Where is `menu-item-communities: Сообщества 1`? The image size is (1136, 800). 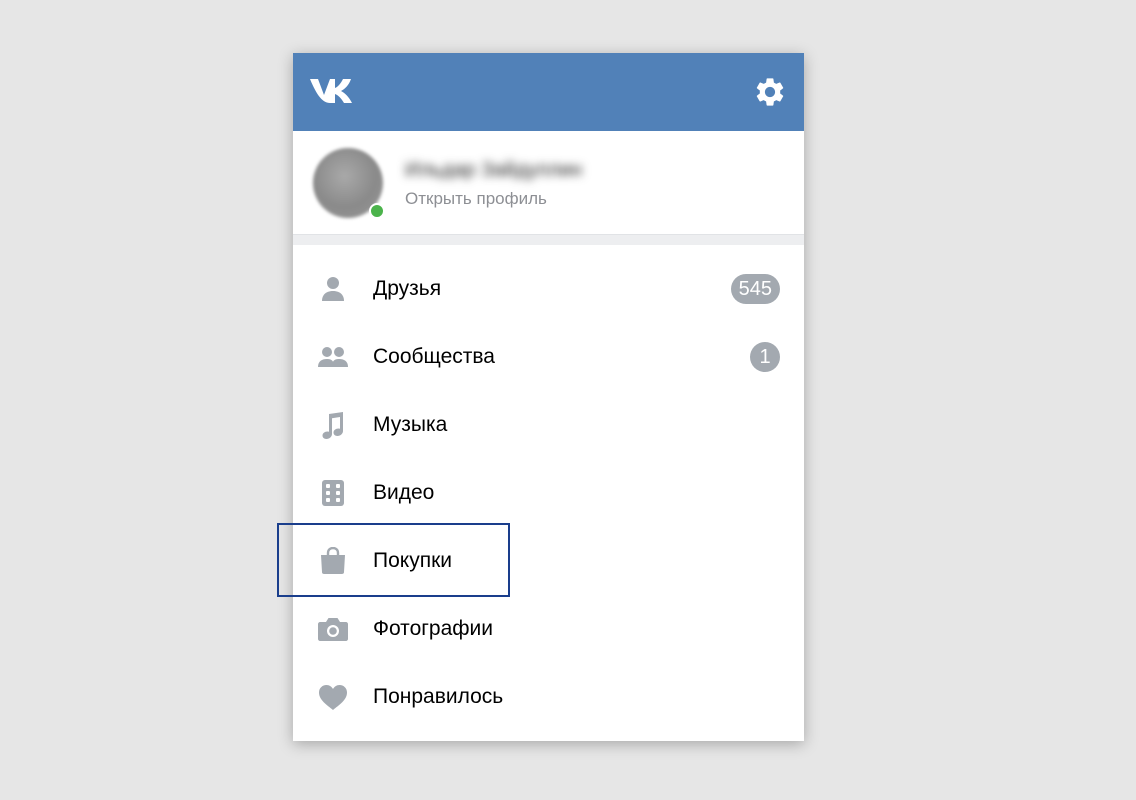
menu-item-communities: Сообщества 1 is located at coordinates (548, 357).